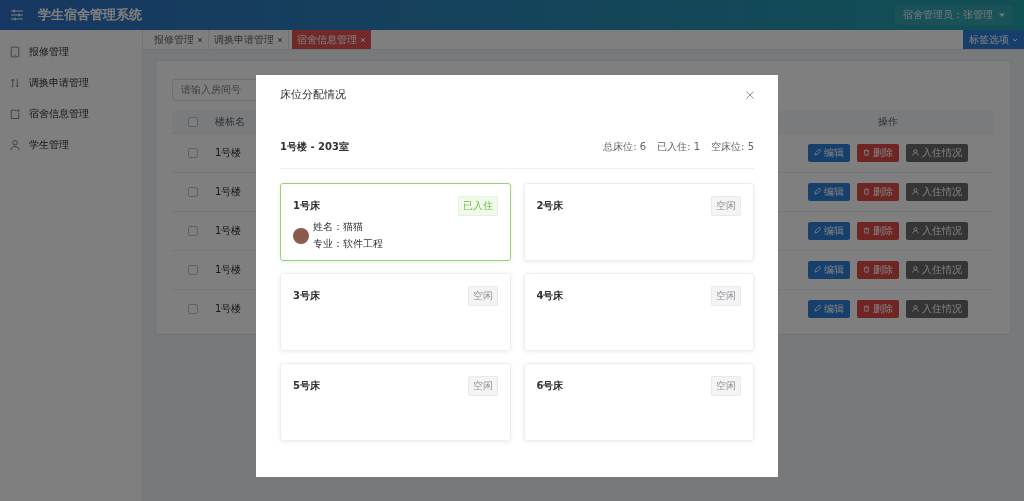  What do you see at coordinates (679, 147) in the screenshot?
I see `bed-stat: 已入住: 1` at bounding box center [679, 147].